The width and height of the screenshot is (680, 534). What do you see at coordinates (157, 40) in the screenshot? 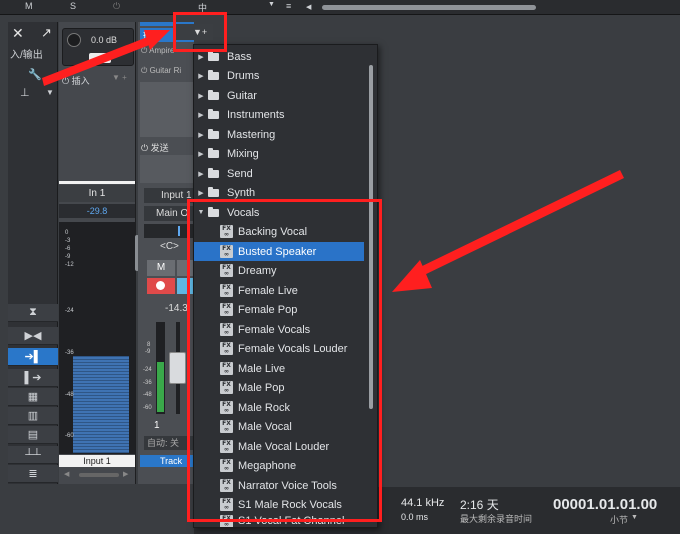
I see `annotation-arrowhead-insert` at bounding box center [157, 40].